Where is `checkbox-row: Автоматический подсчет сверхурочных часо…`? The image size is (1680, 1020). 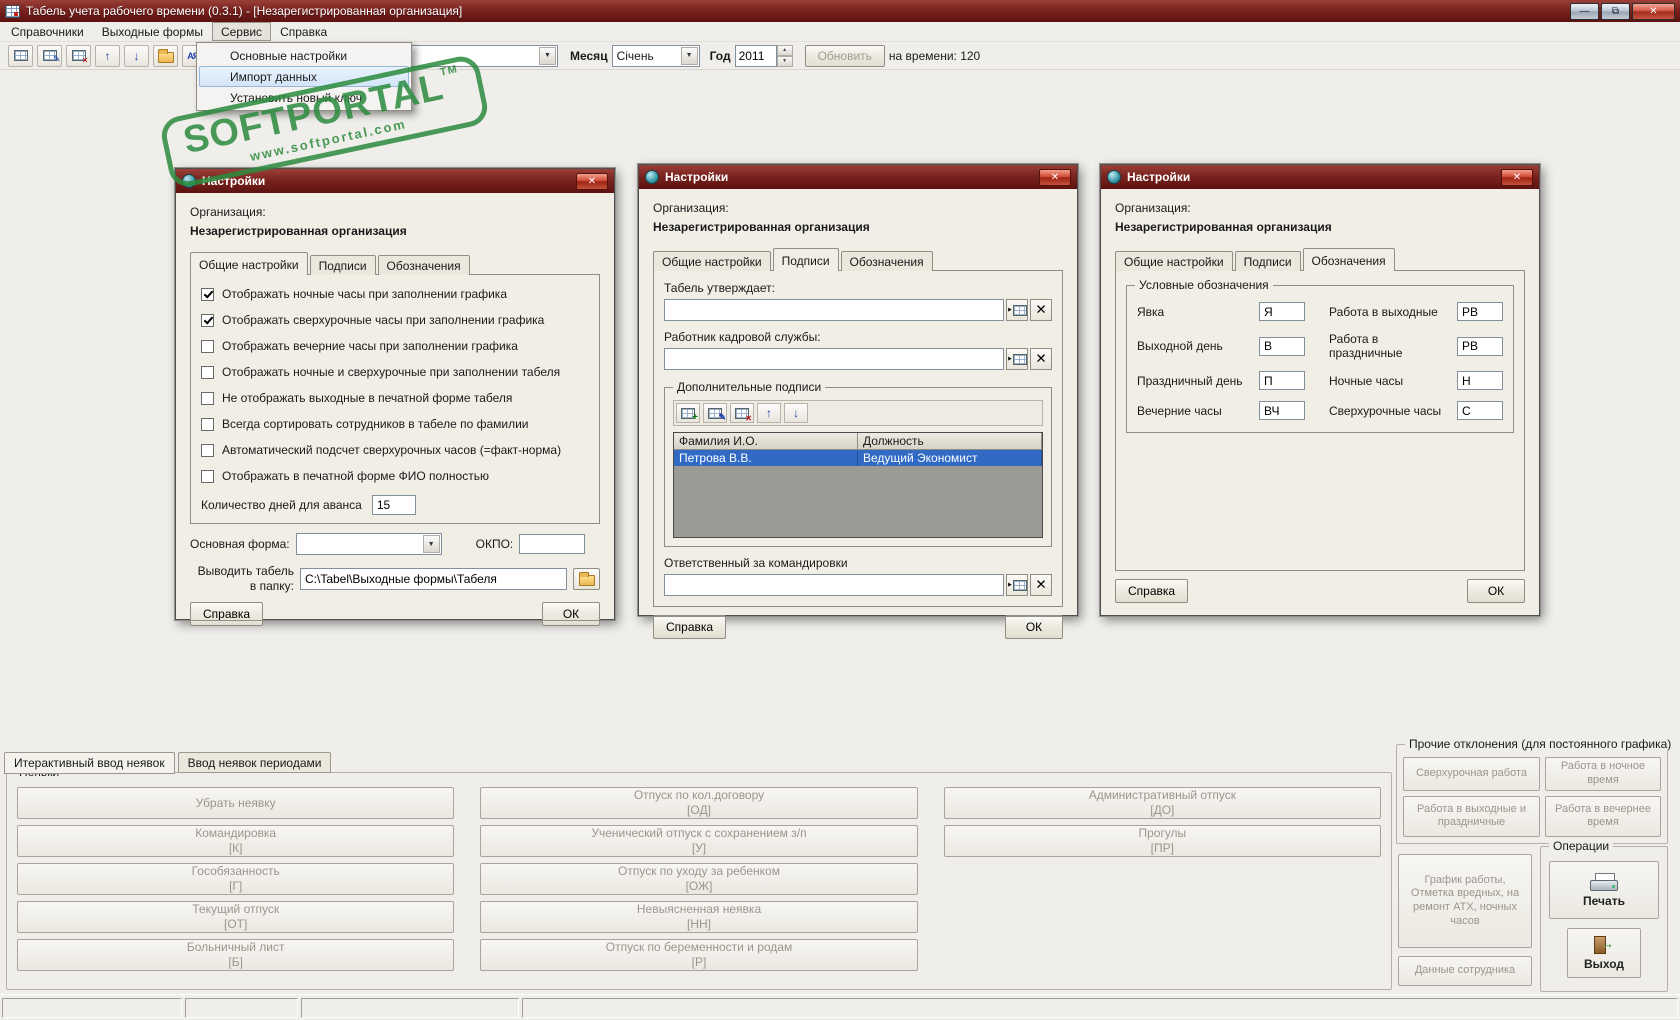
checkbox-row: Автоматический подсчет сверхурочных часо… is located at coordinates (395, 450).